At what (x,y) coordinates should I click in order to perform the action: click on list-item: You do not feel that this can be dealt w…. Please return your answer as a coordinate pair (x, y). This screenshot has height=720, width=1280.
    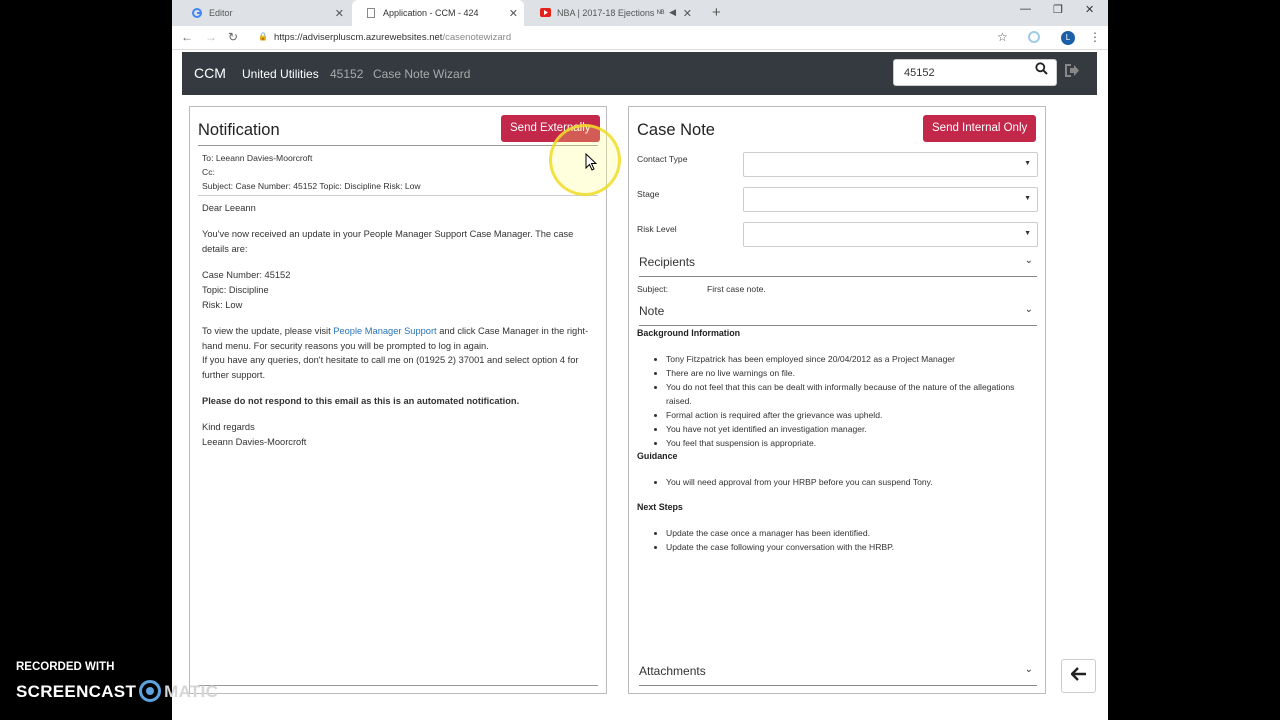
    Looking at the image, I should click on (851, 394).